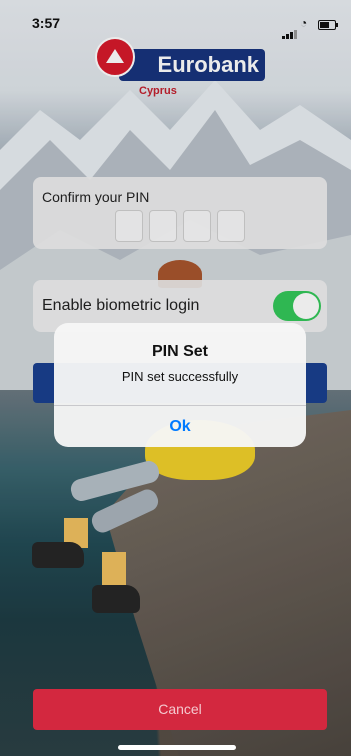  Describe the element at coordinates (177, 747) in the screenshot. I see `home-indicator` at that location.